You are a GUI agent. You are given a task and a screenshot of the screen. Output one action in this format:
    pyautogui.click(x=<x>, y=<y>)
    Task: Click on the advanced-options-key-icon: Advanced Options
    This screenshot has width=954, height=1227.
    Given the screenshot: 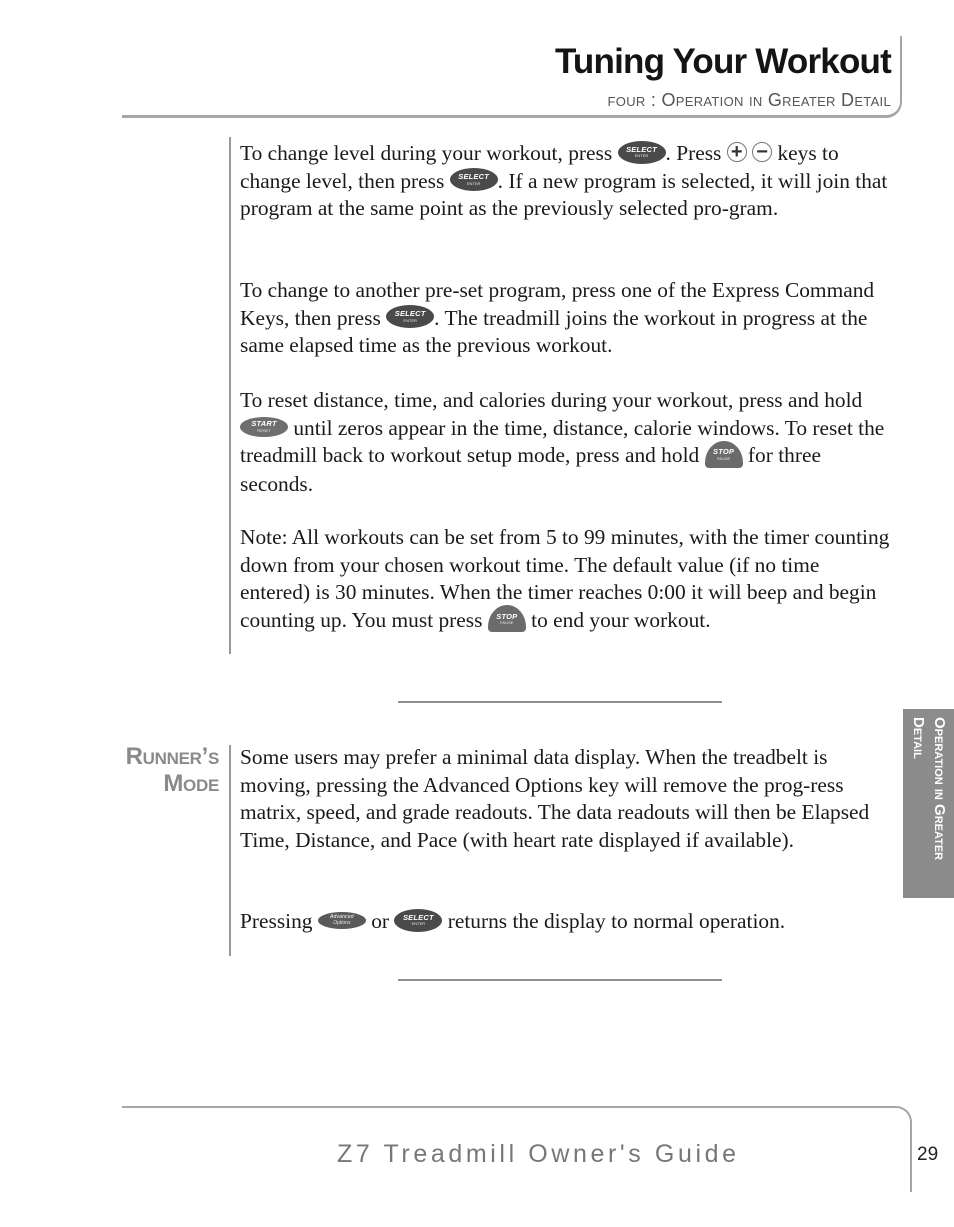 What is the action you would take?
    pyautogui.click(x=341, y=920)
    